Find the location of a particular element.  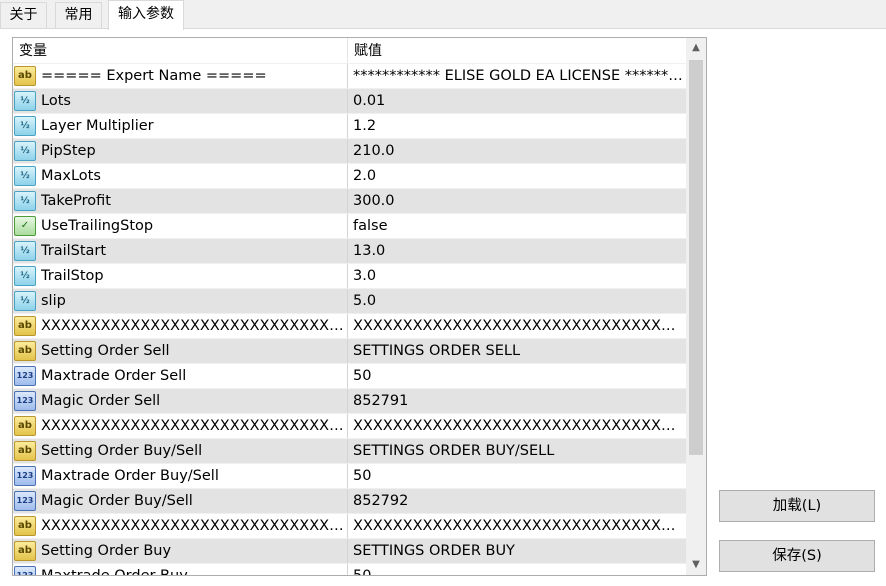

parameter-name: slip is located at coordinates (53, 301).